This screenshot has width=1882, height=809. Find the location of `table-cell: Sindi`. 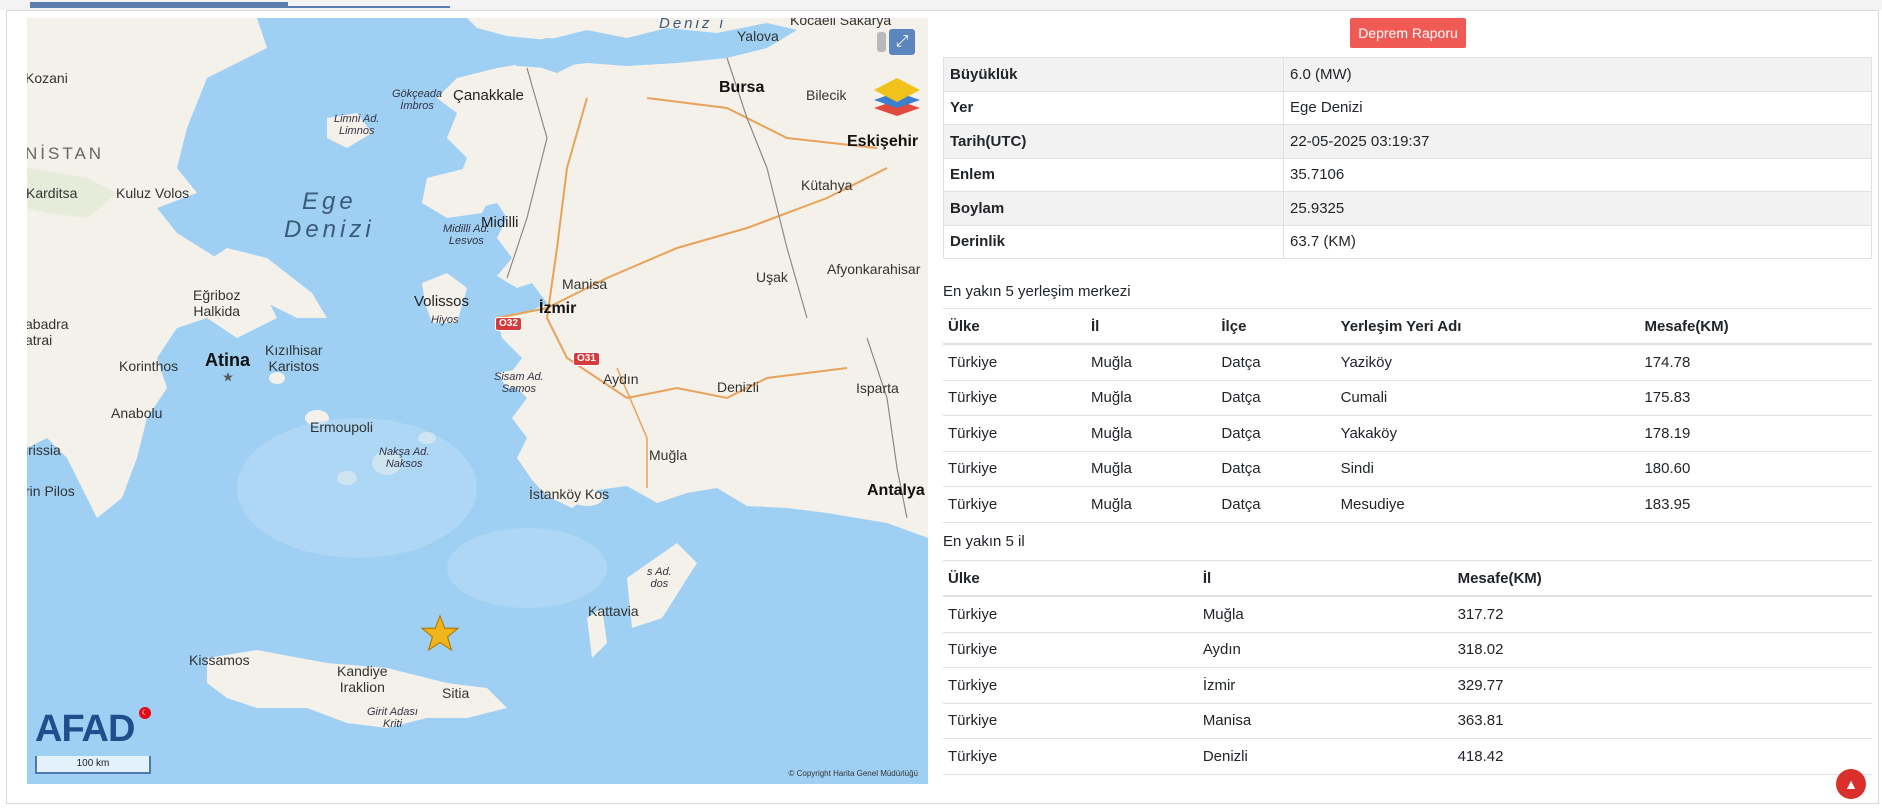

table-cell: Sindi is located at coordinates (1487, 469).